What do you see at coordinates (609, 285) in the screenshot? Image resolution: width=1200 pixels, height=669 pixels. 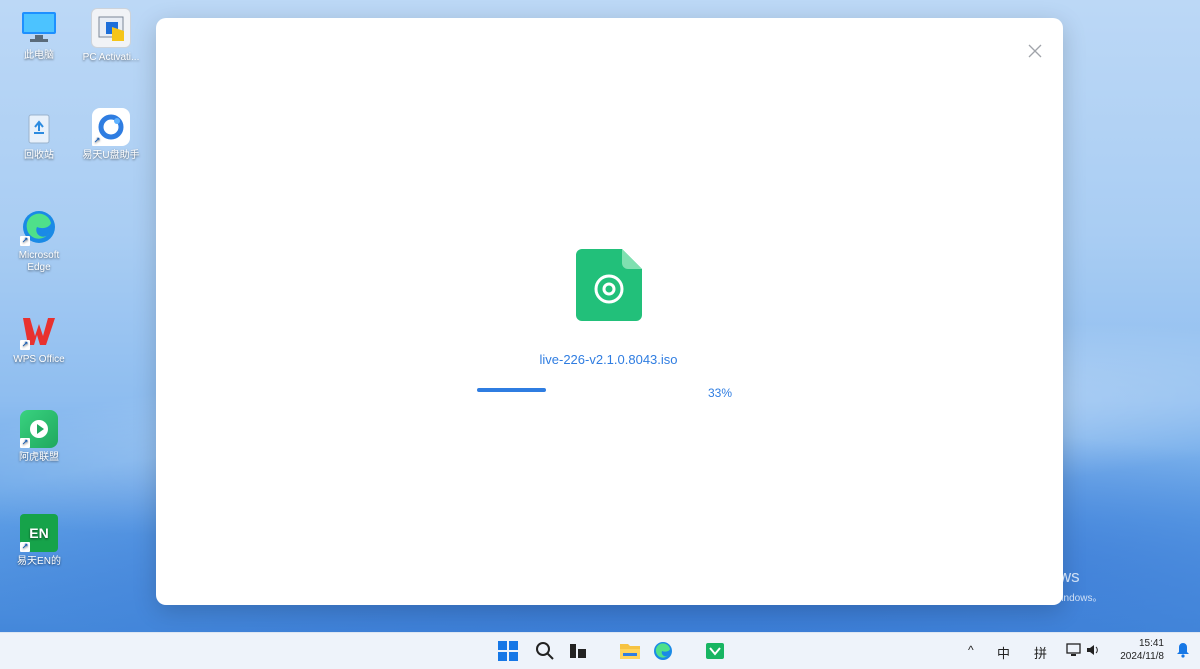 I see `disc-image-file-icon` at bounding box center [609, 285].